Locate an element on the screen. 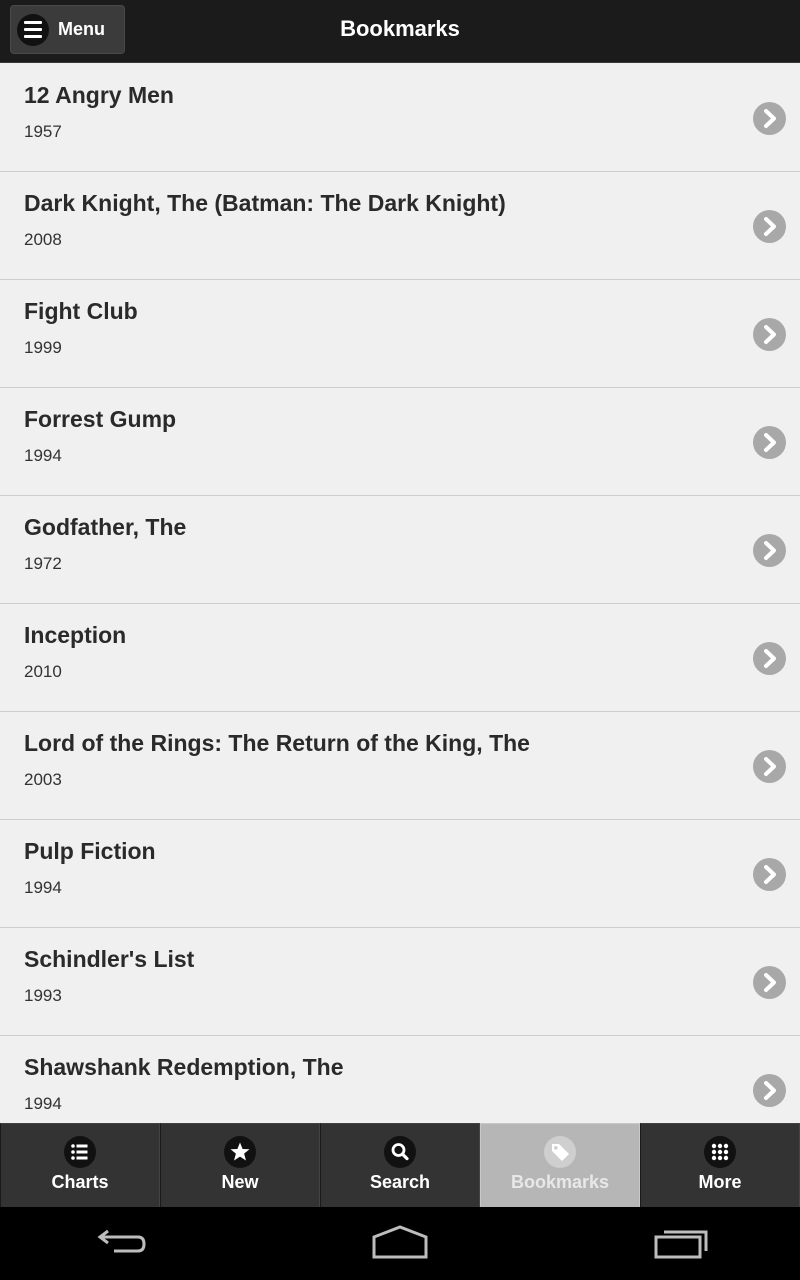 The height and width of the screenshot is (1280, 800). list-item: 12 Angry Men 1957 is located at coordinates (400, 118).